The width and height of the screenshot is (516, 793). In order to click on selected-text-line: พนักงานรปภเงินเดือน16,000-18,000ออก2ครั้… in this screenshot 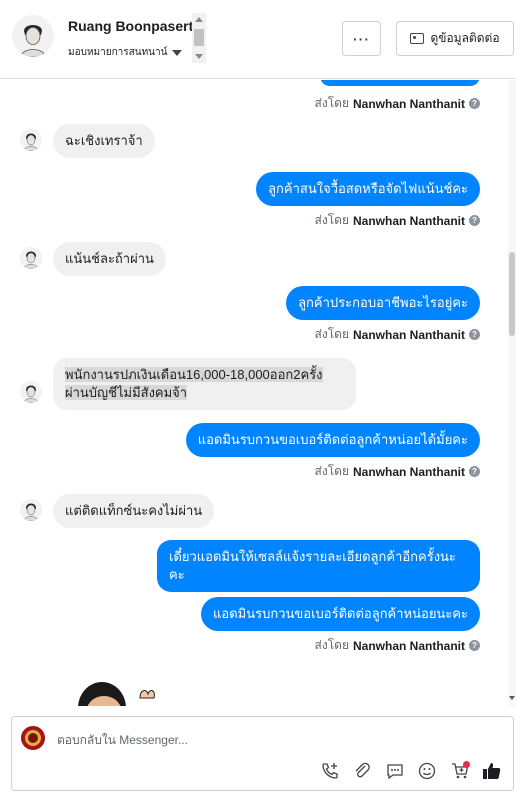, I will do `click(194, 374)`.